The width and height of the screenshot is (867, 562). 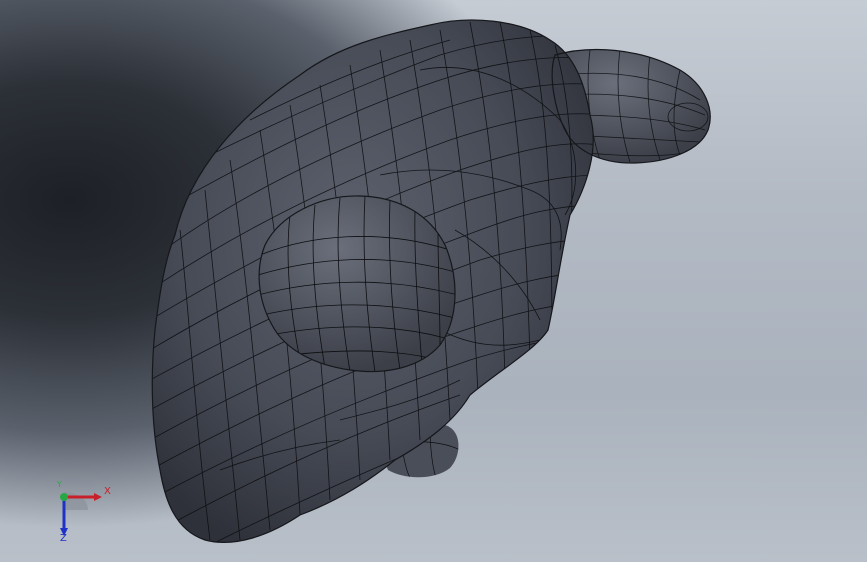 What do you see at coordinates (59, 484) in the screenshot?
I see `y-axis-label: Y` at bounding box center [59, 484].